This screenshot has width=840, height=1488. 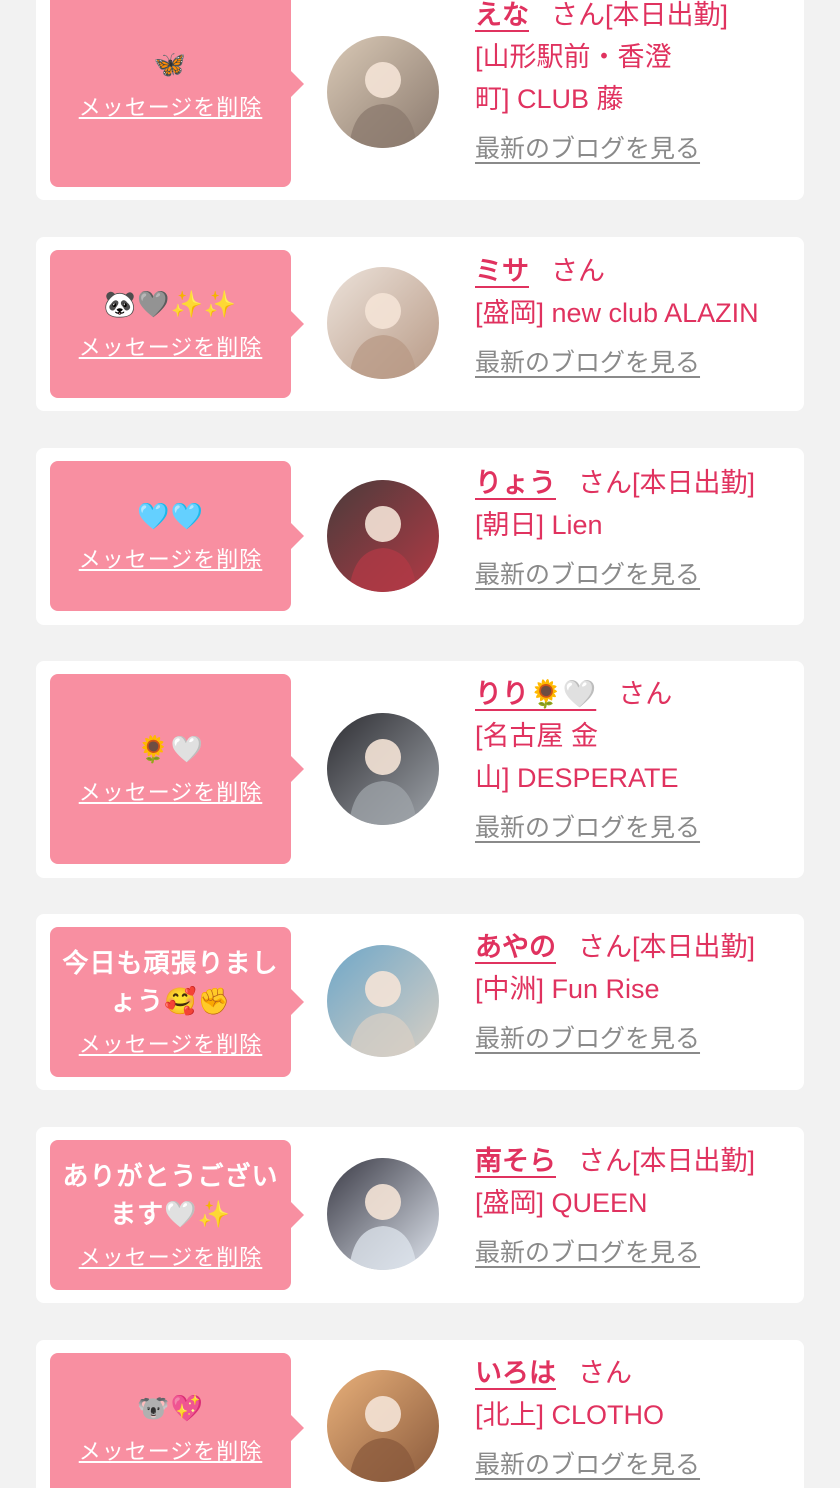 I want to click on message-text: 🦋, so click(x=170, y=64).